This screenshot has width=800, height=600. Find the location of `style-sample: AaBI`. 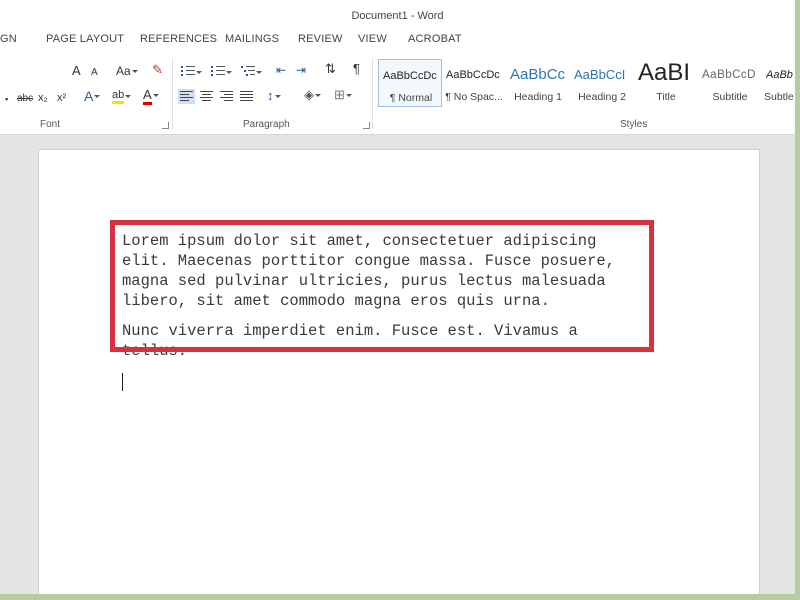

style-sample: AaBI is located at coordinates (664, 72).